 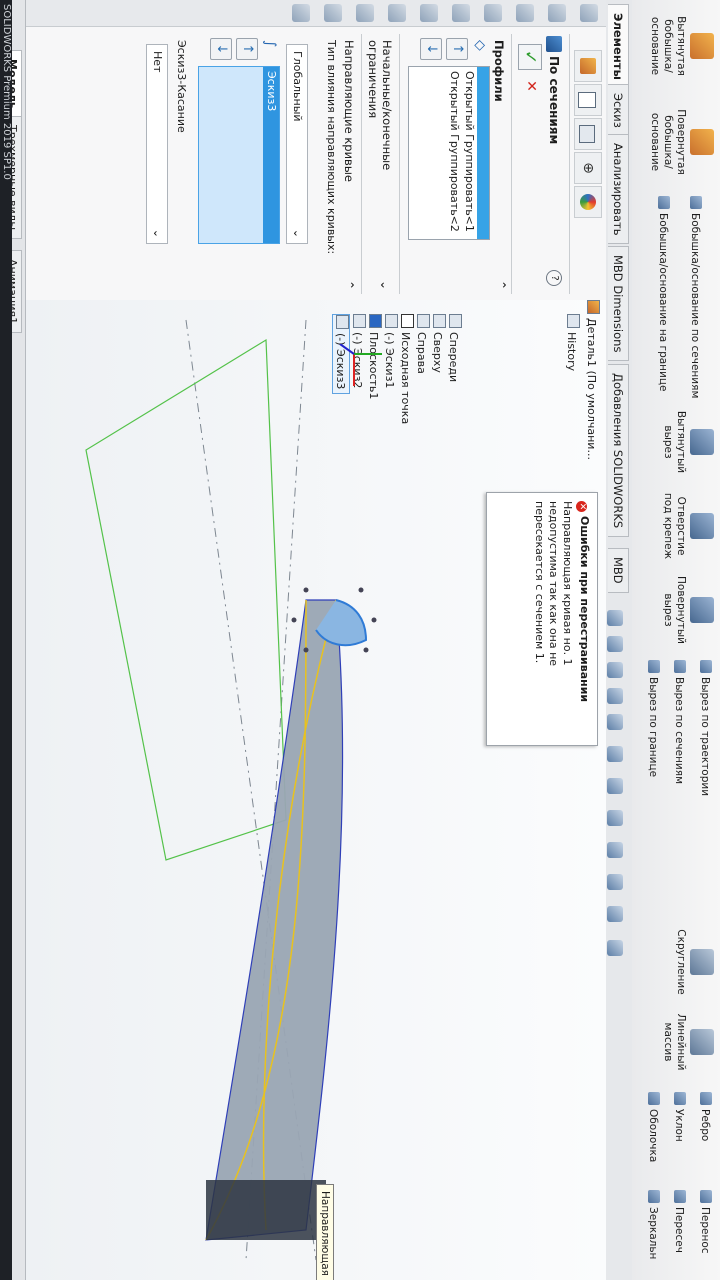 I want to click on guide-influence-select: Глобальный ⌄, so click(x=297, y=144).